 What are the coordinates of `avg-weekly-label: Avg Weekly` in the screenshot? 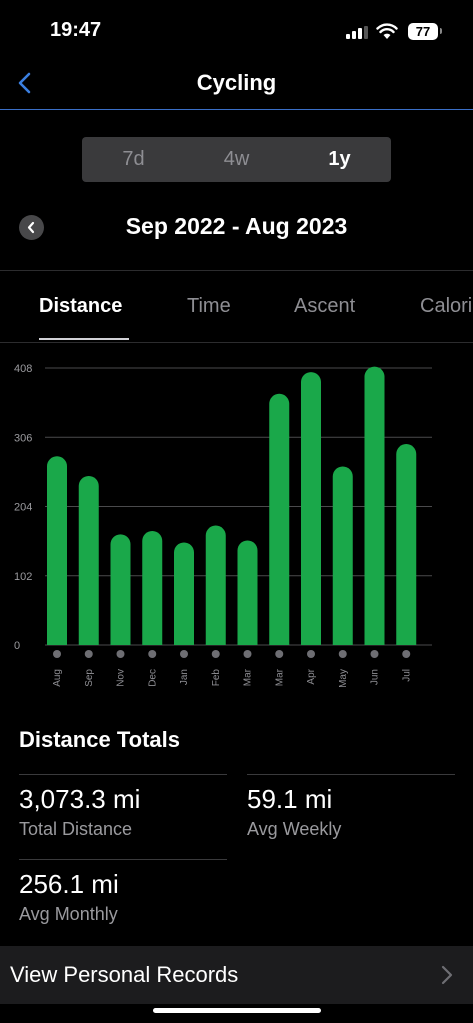 It's located at (294, 829).